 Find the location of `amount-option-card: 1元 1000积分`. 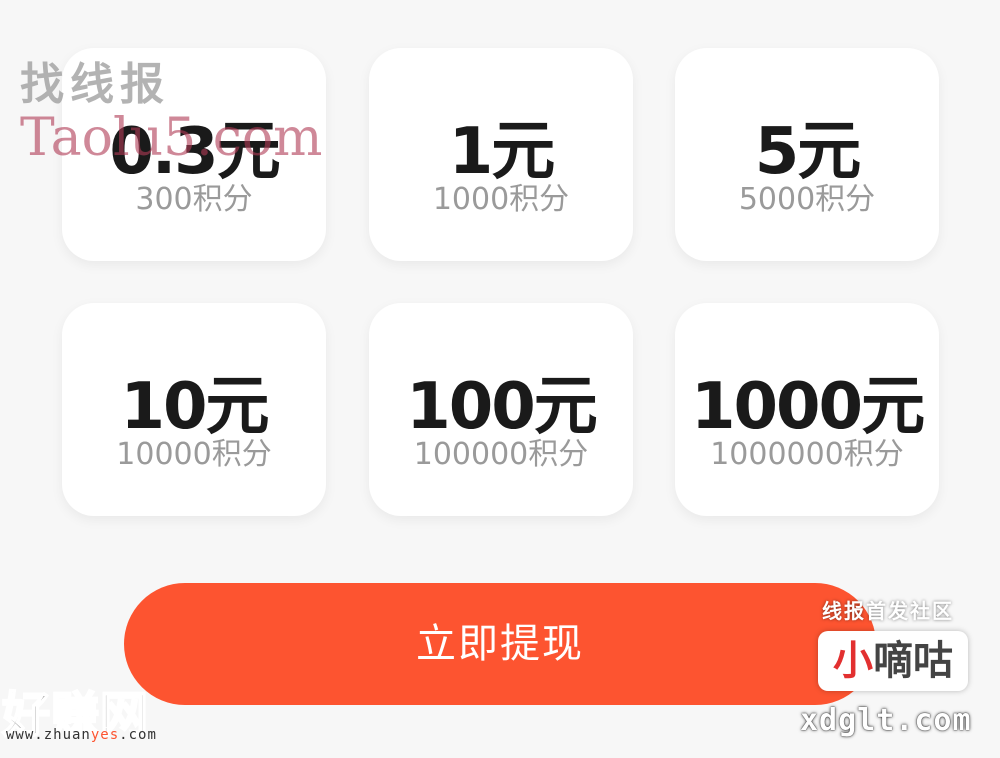

amount-option-card: 1元 1000积分 is located at coordinates (501, 154).